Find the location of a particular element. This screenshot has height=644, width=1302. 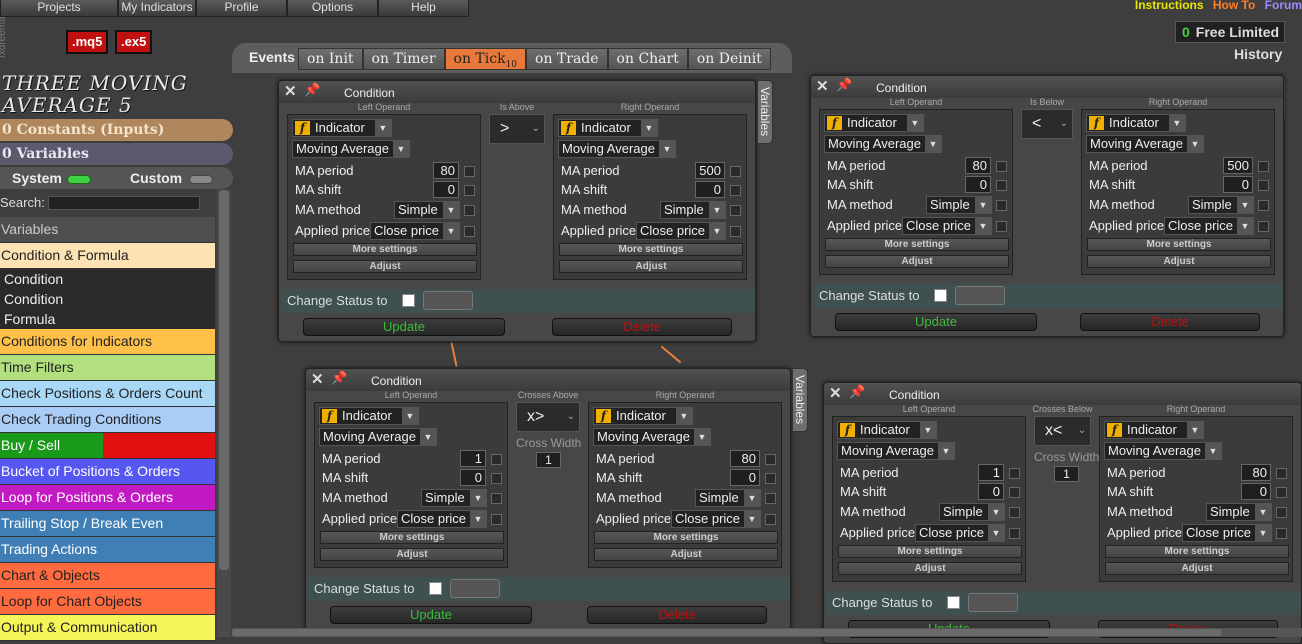

category-item: Conditions for Indicators is located at coordinates (107, 342).